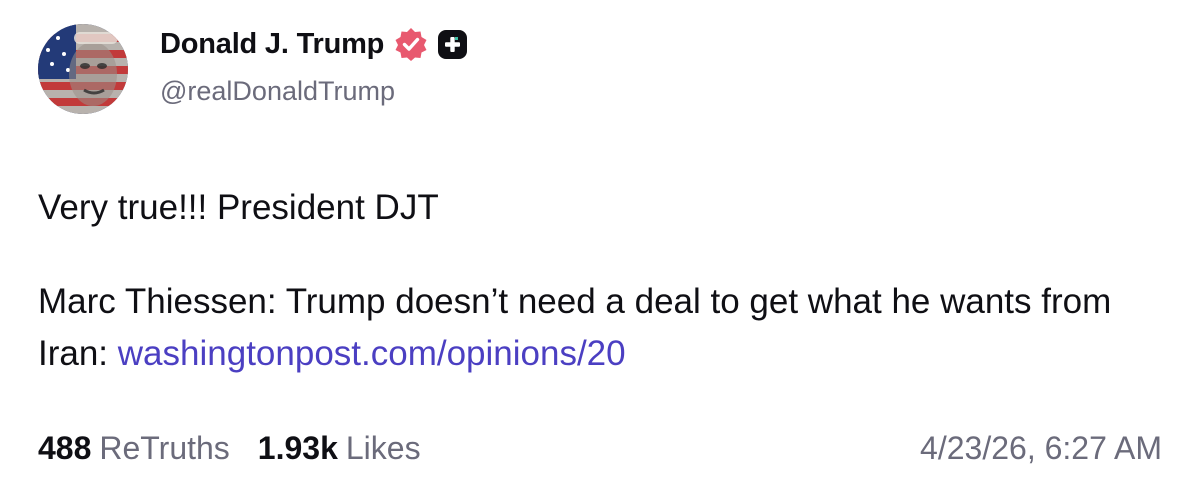 Image resolution: width=1200 pixels, height=500 pixels. I want to click on author-display-name: Donald J. Trump, so click(272, 44).